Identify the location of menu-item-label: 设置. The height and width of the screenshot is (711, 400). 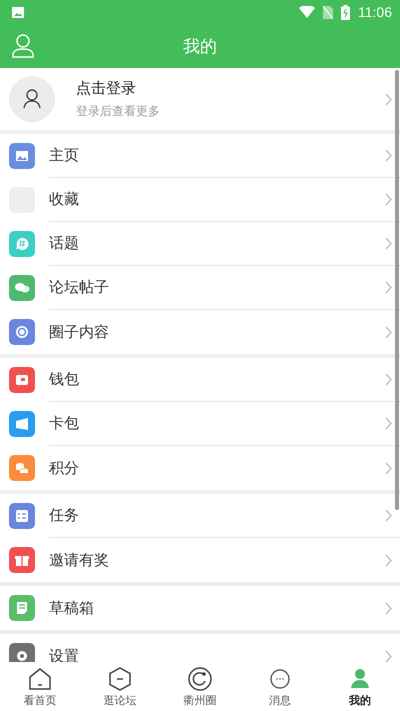
(64, 654).